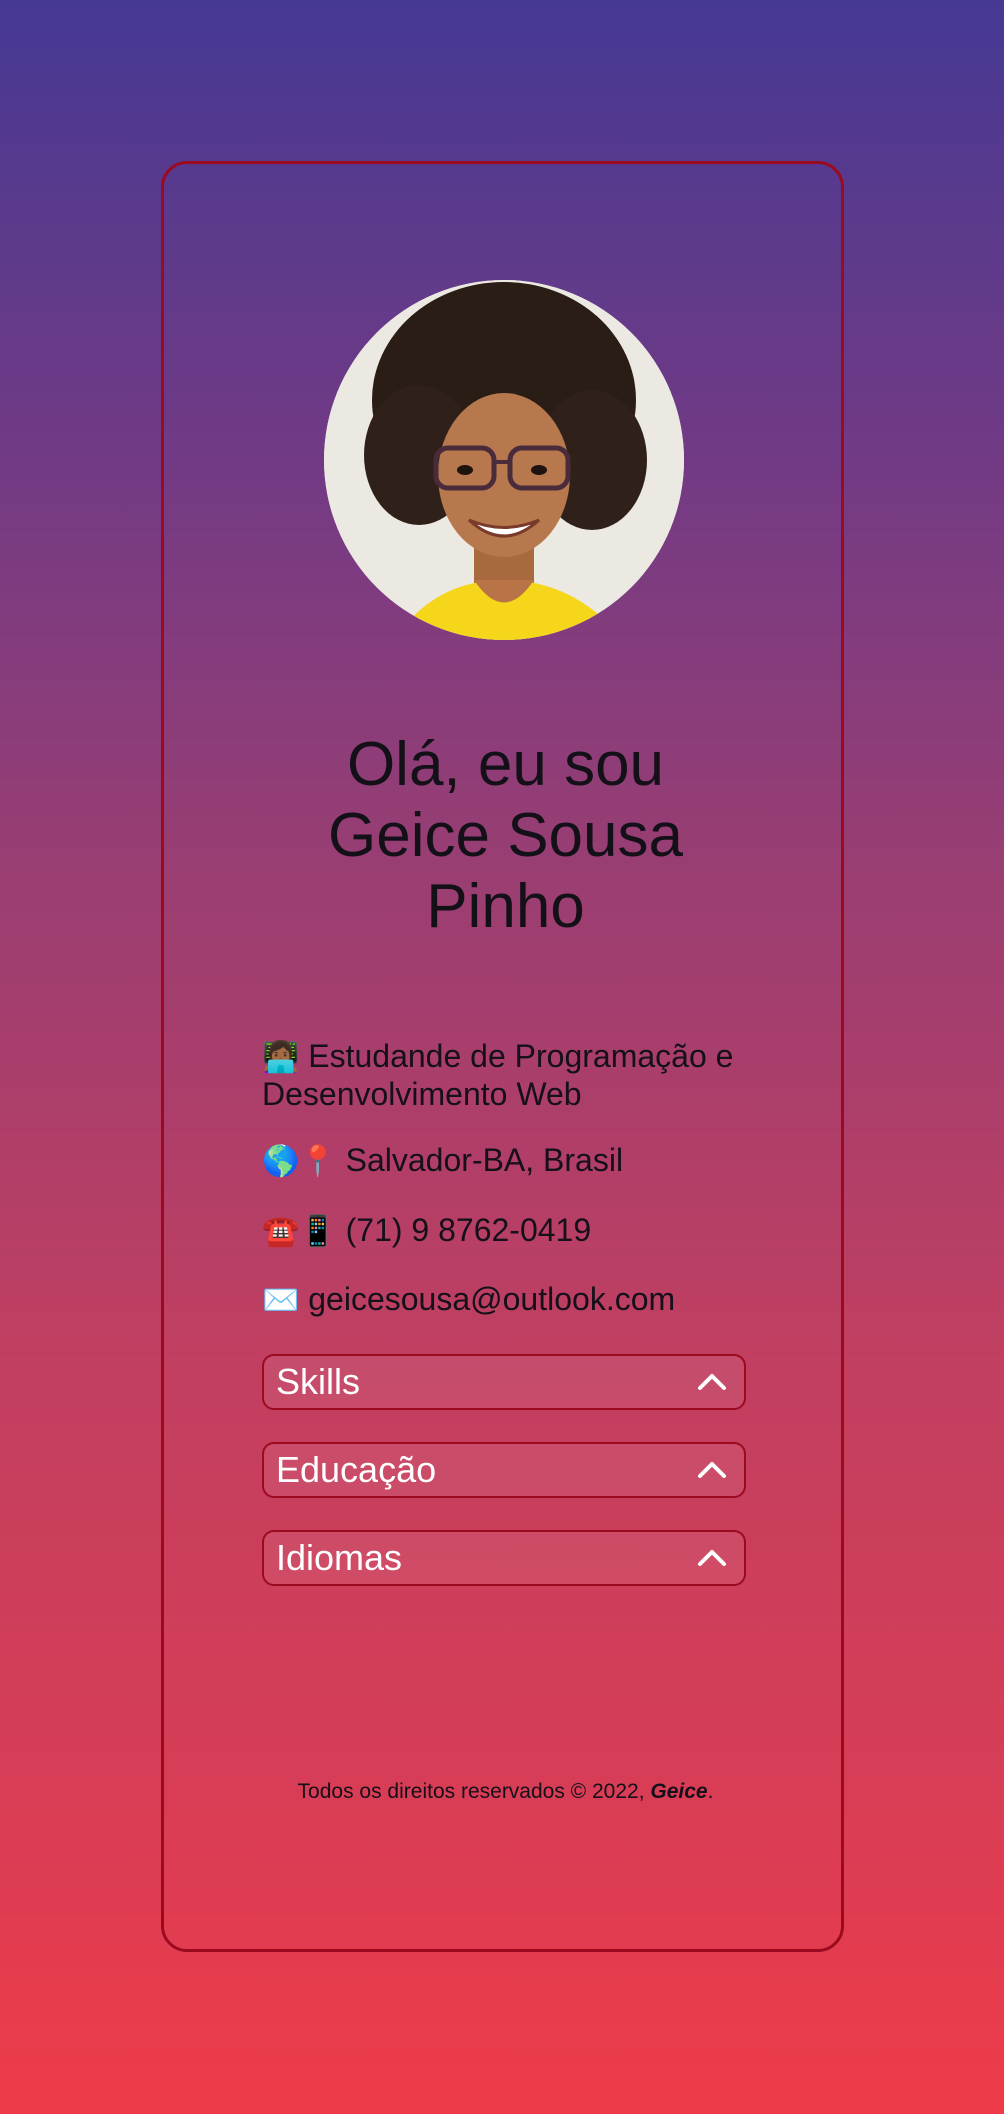 Image resolution: width=1004 pixels, height=2114 pixels. Describe the element at coordinates (710, 1791) in the screenshot. I see `footer-period: .` at that location.